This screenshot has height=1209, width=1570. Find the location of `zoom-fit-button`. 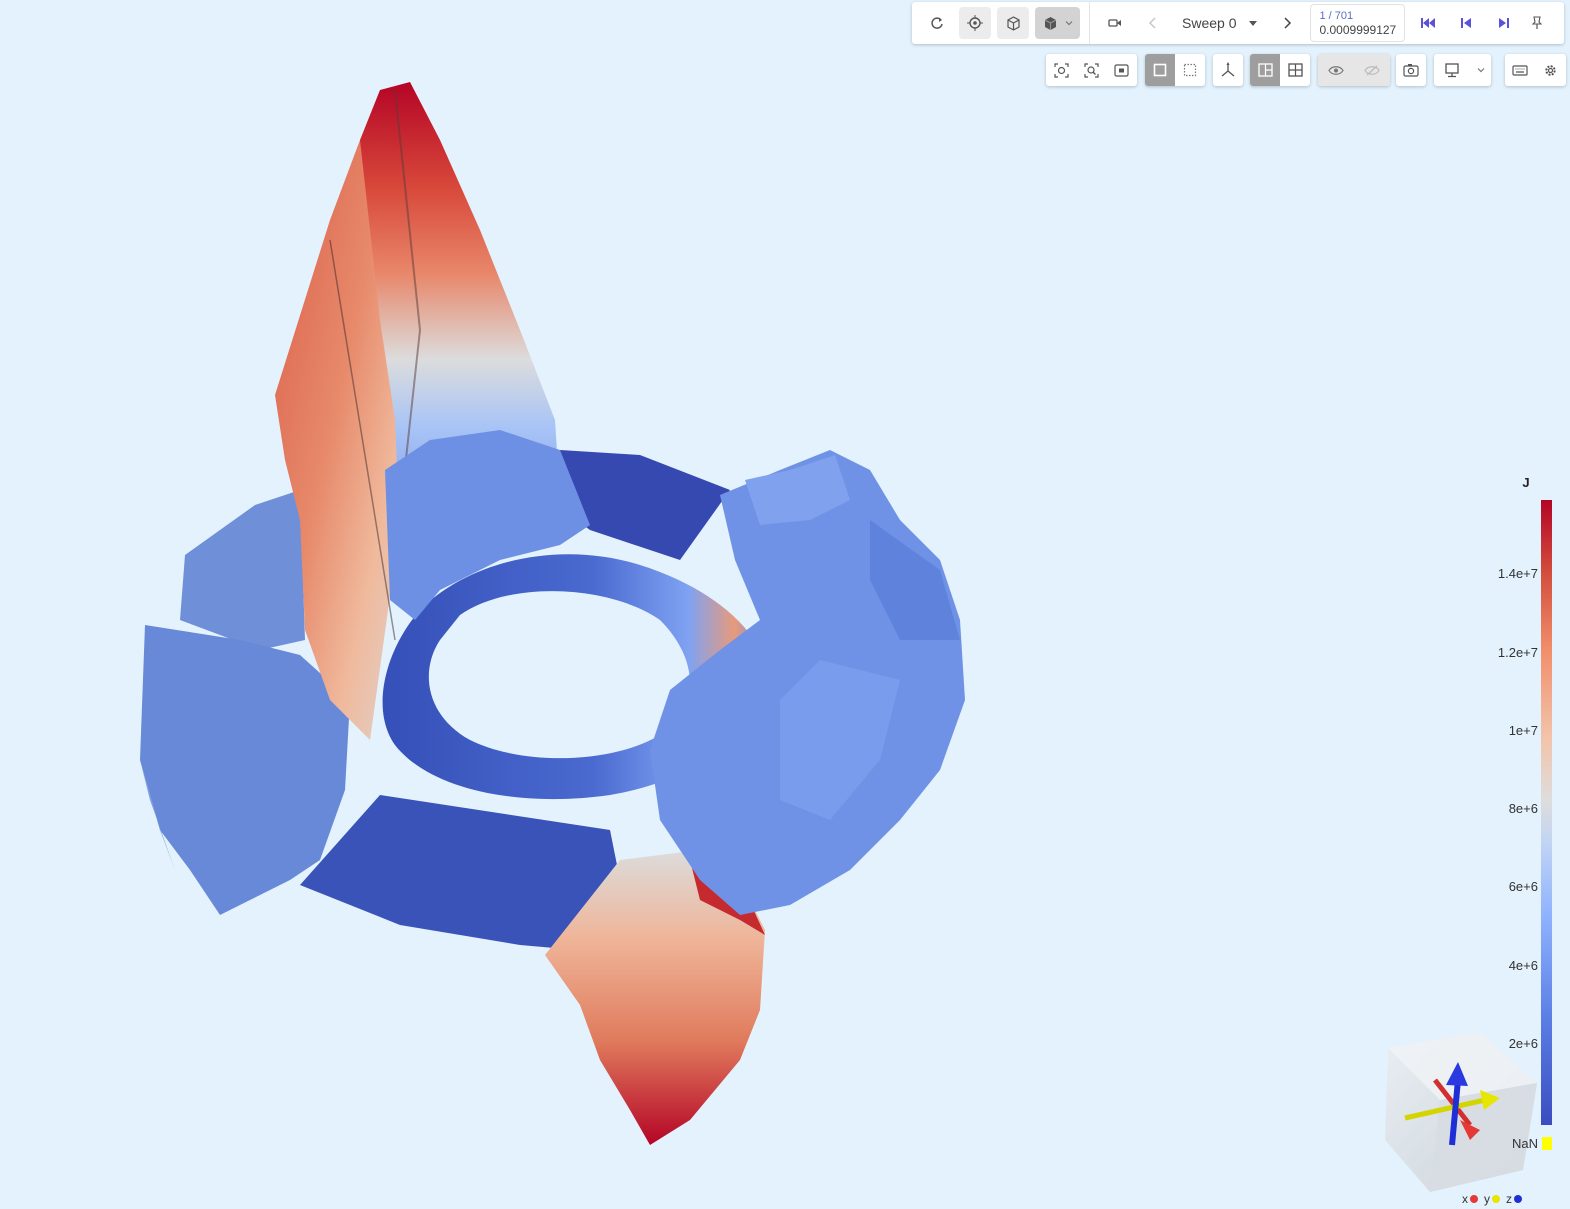

zoom-fit-button is located at coordinates (1091, 70).